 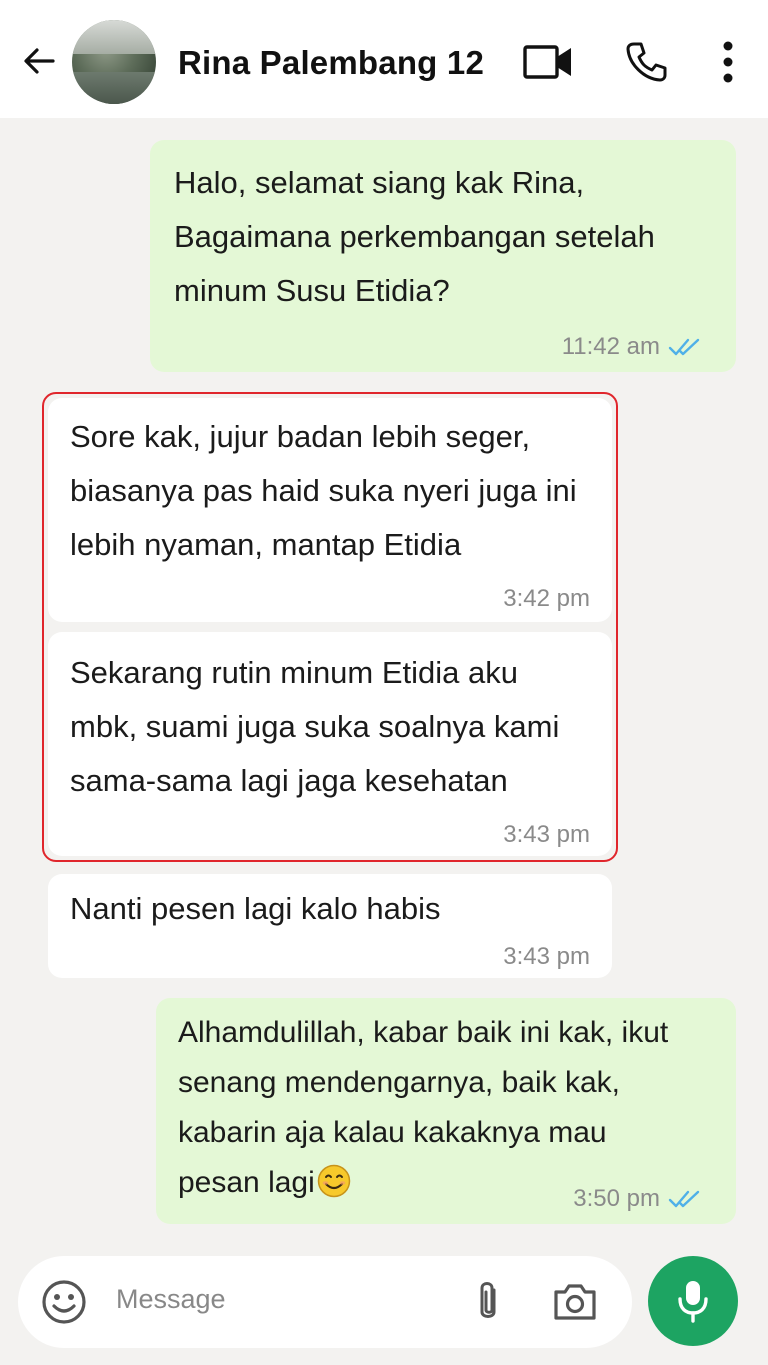 I want to click on message-meta: 3:43 pm, so click(x=546, y=957).